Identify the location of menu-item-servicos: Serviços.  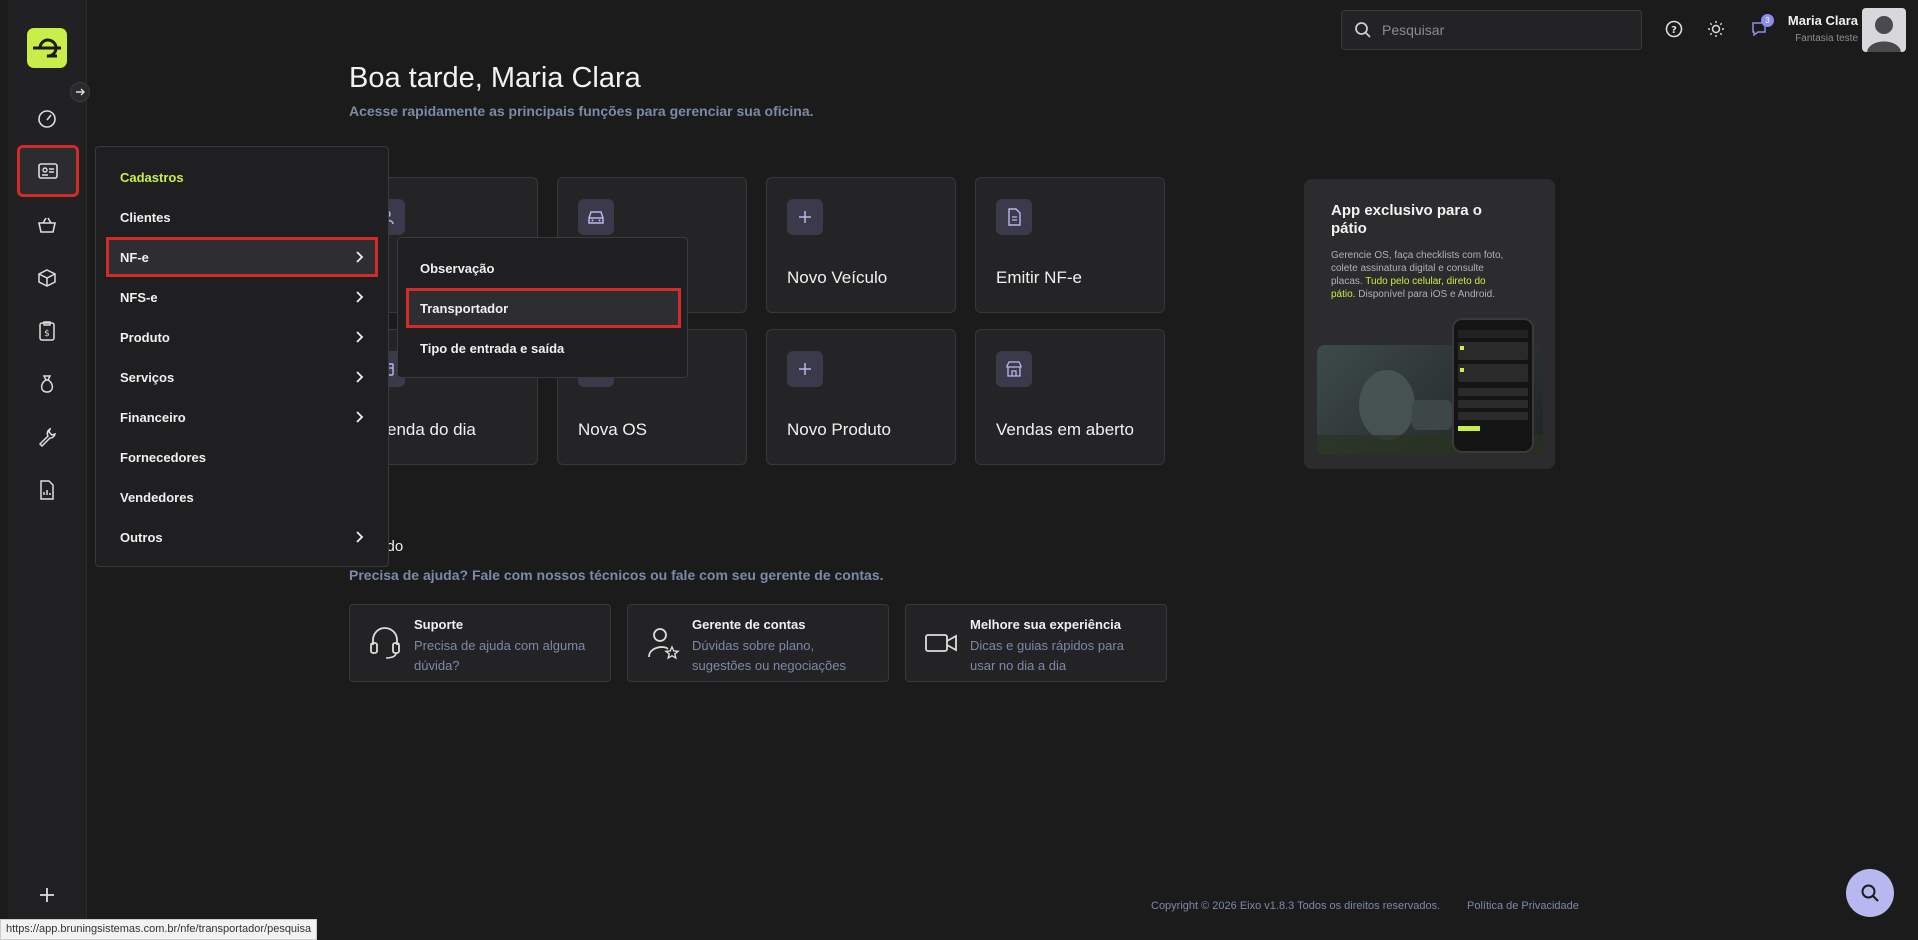
(242, 377).